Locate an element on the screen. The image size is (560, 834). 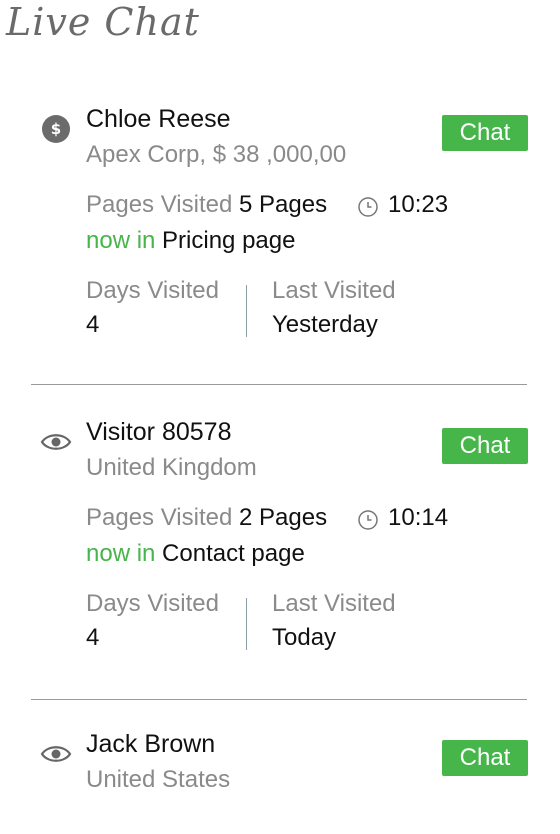
visitor-name: Visitor 80578 is located at coordinates (159, 432).